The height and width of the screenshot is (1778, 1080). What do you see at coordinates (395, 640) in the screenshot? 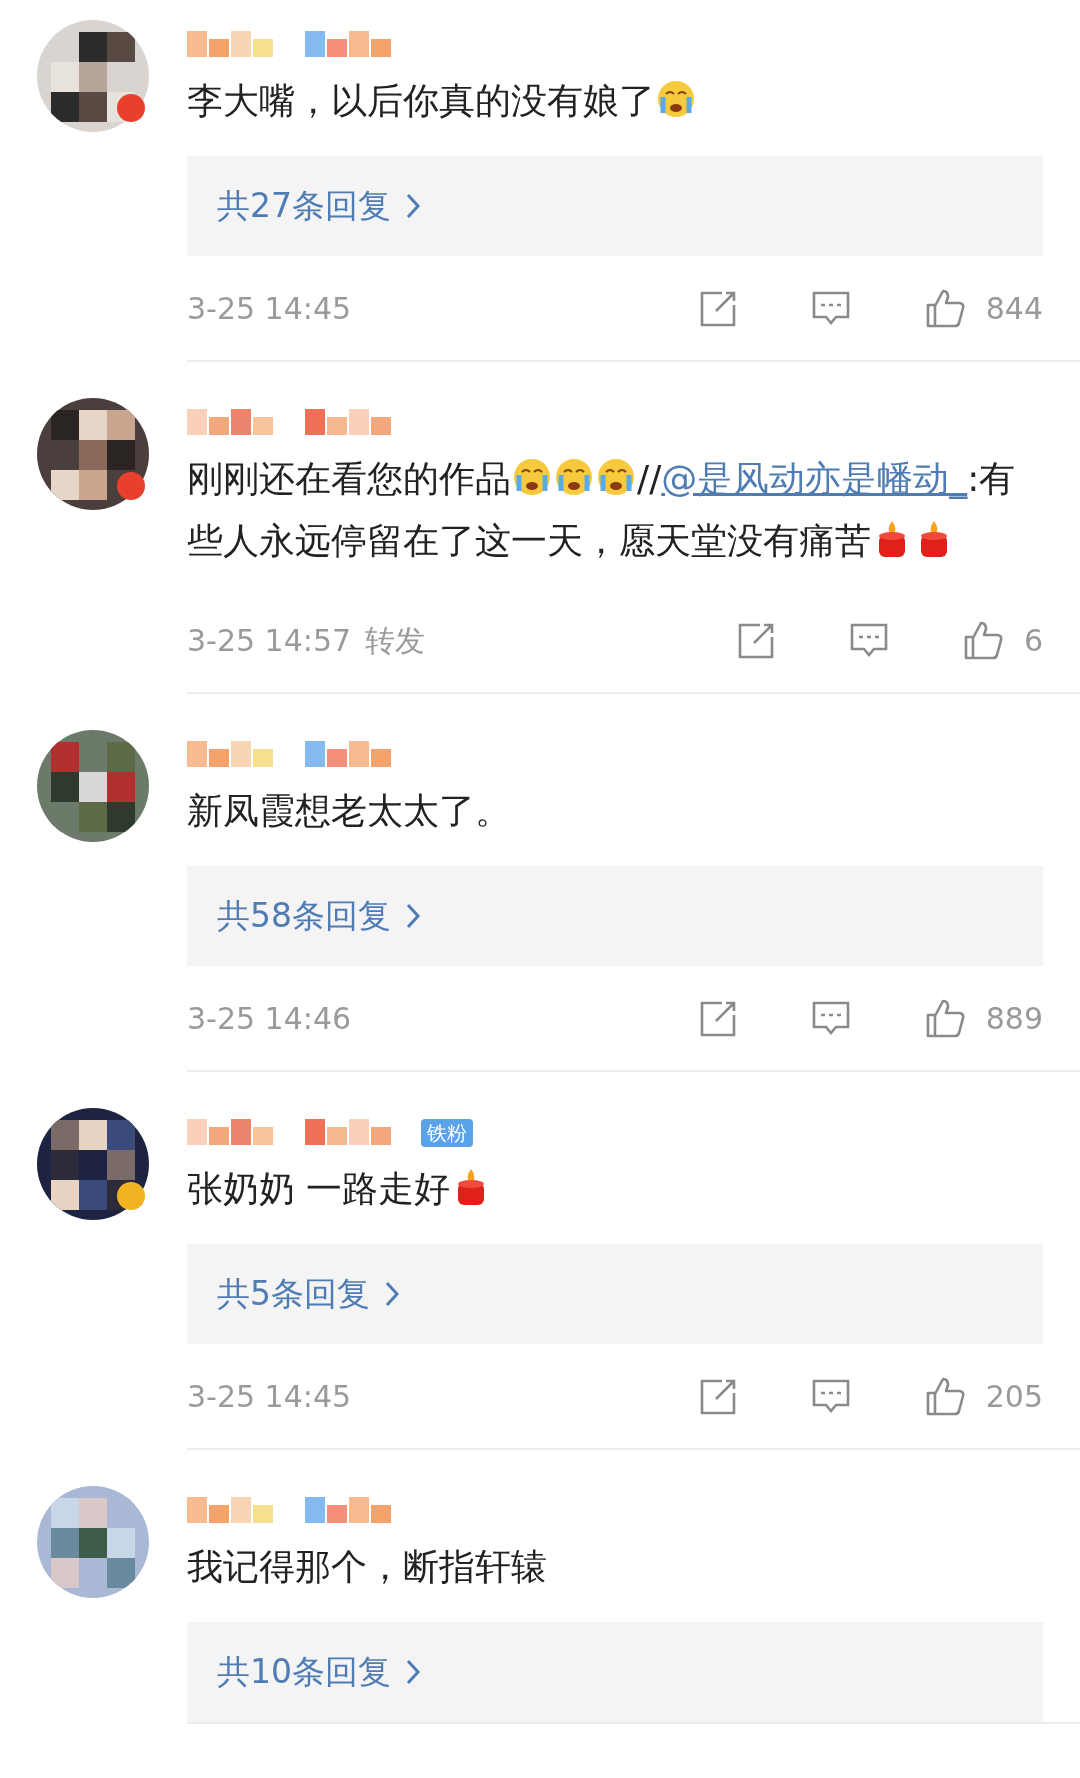
I see `repost-label: 转发` at bounding box center [395, 640].